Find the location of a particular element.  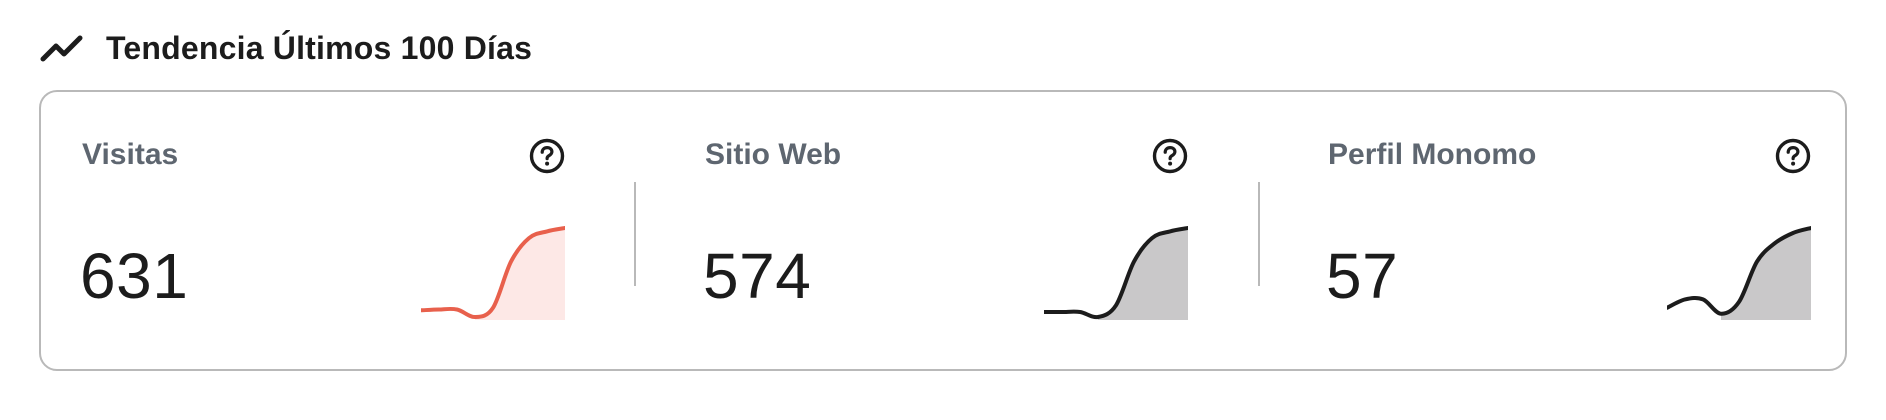

metric-label: Perfil Monomo is located at coordinates (1432, 154).